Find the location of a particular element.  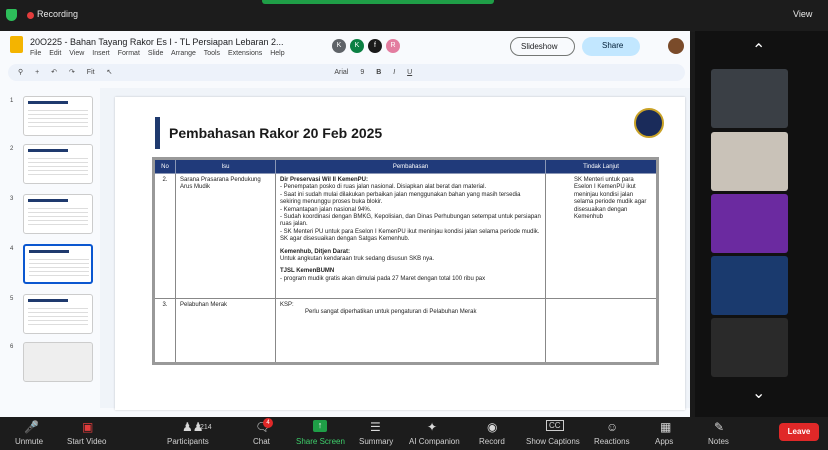

redo-icon: ↷ is located at coordinates (72, 72).